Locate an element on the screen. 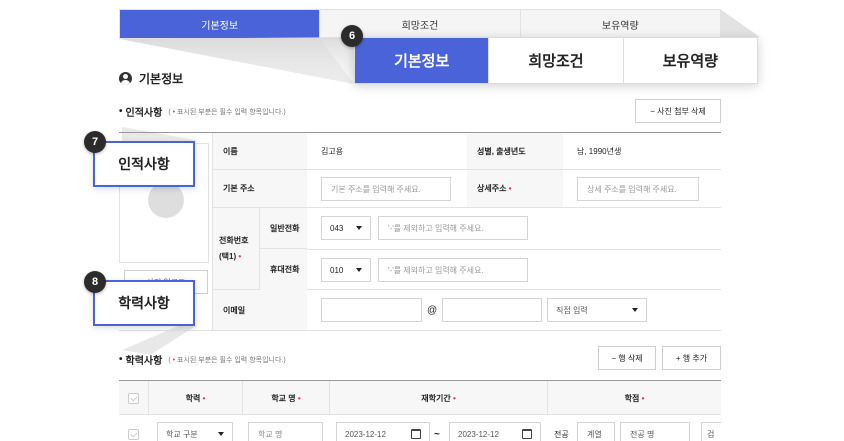 Image resolution: width=844 pixels, height=441 pixels. school-name-input: 학교 명 is located at coordinates (285, 431).